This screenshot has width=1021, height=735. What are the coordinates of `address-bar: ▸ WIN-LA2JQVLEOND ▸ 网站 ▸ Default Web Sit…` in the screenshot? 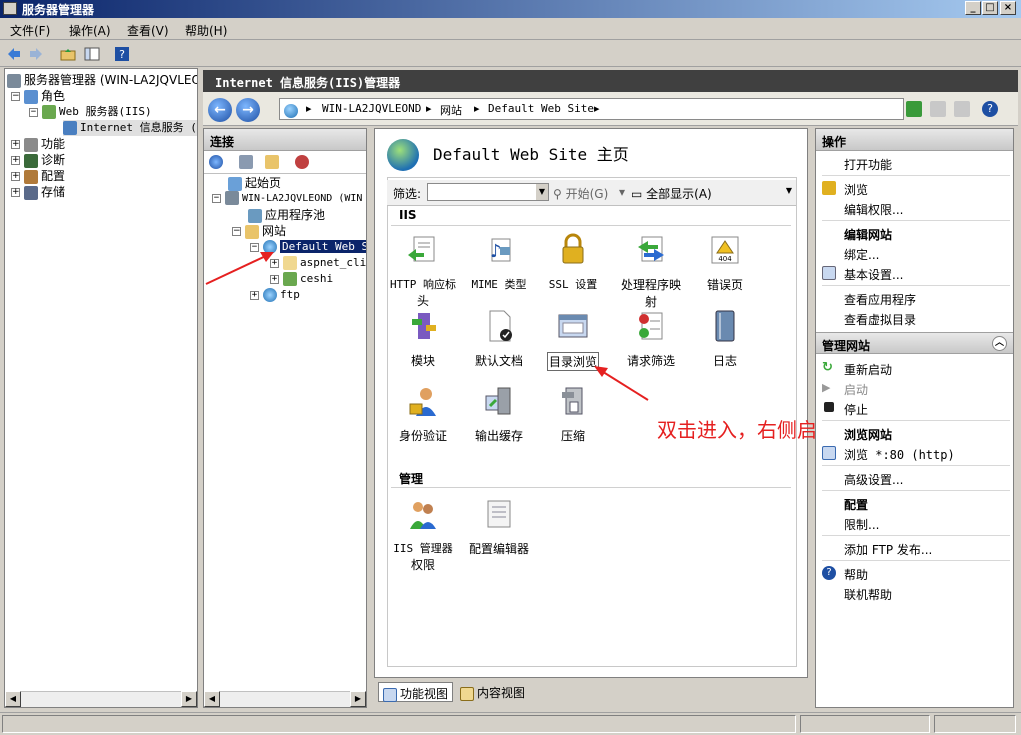 It's located at (591, 109).